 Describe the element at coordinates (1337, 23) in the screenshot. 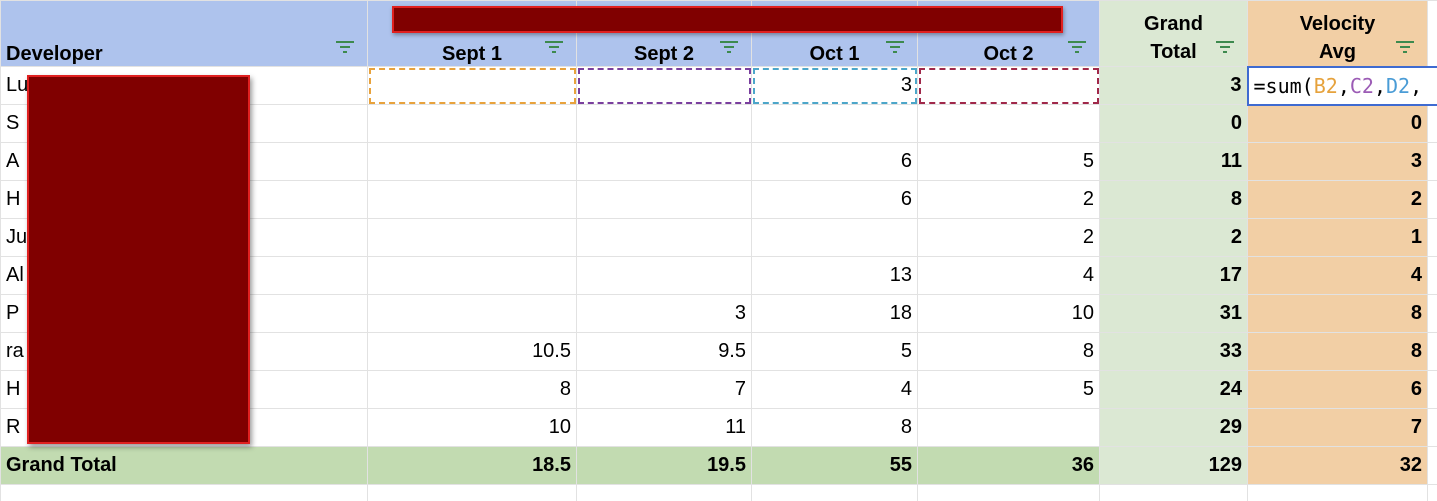

I see `header-velocity-line1: Velocity` at that location.